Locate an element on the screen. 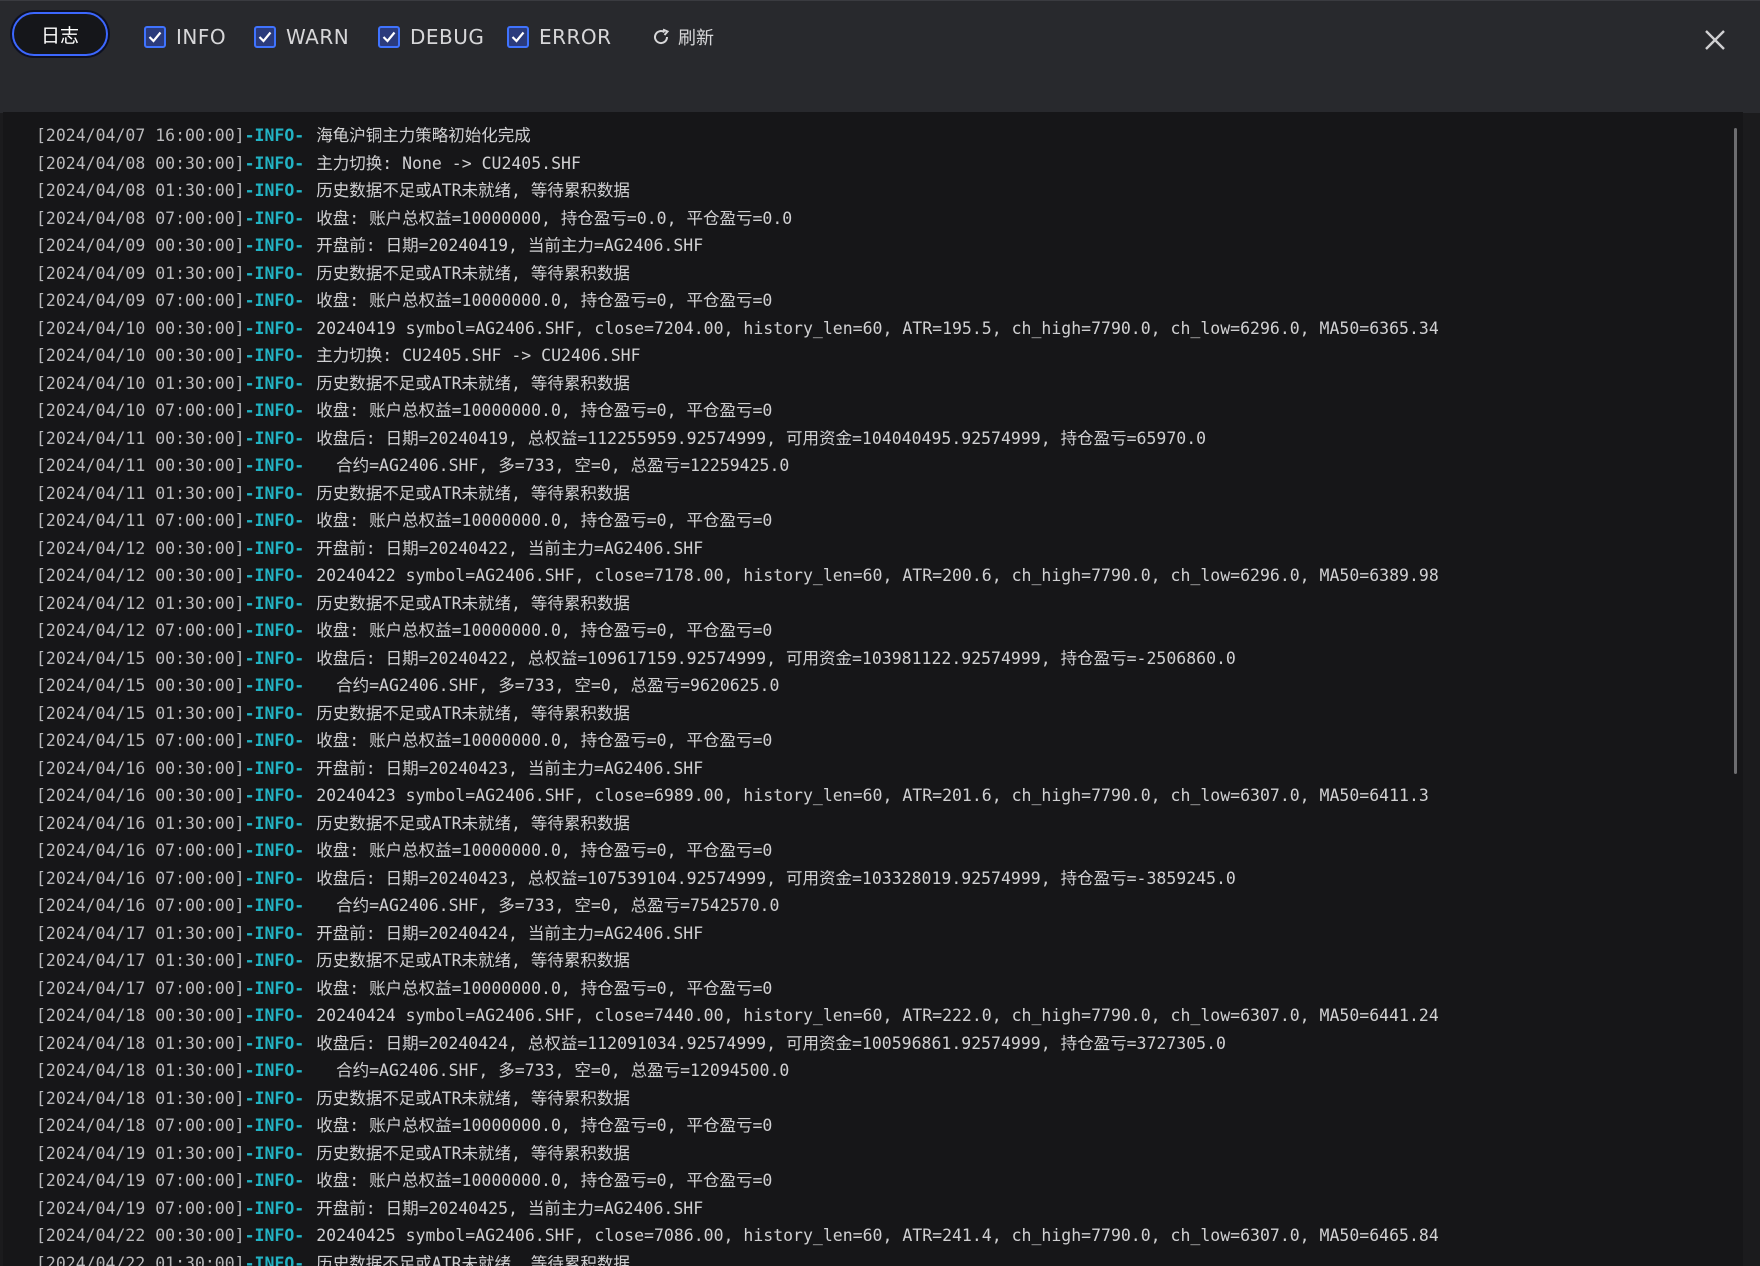 The image size is (1760, 1266). log-message: 合约=AG2406.SHF, 多=733, 空=0, 总盈亏=9620625.0 is located at coordinates (548, 685).